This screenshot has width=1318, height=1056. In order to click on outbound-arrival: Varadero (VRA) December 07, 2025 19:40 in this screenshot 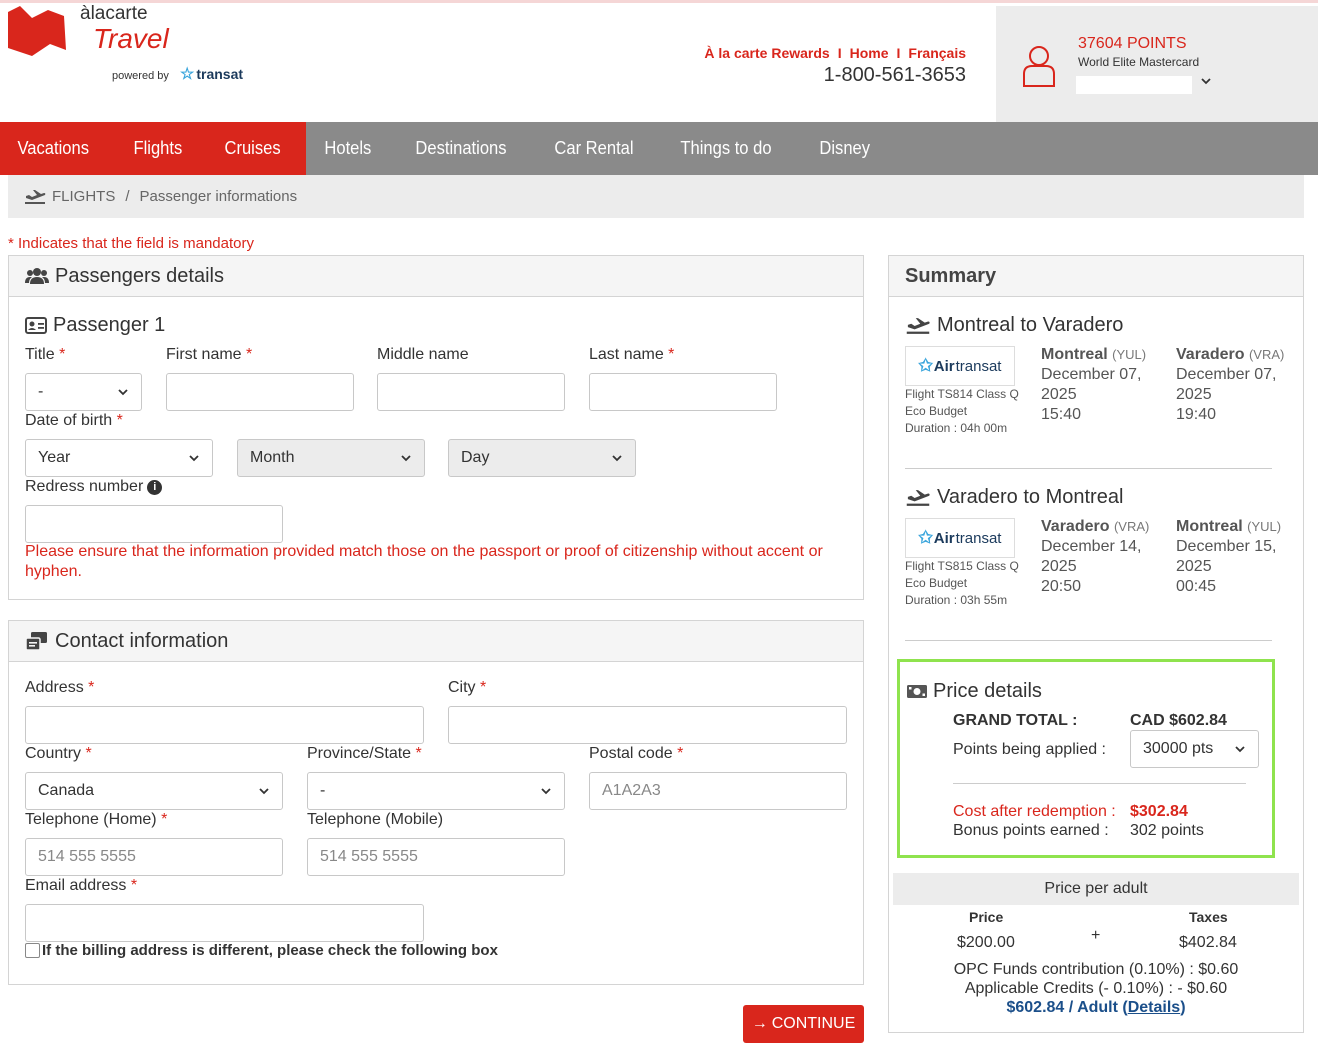, I will do `click(1230, 384)`.